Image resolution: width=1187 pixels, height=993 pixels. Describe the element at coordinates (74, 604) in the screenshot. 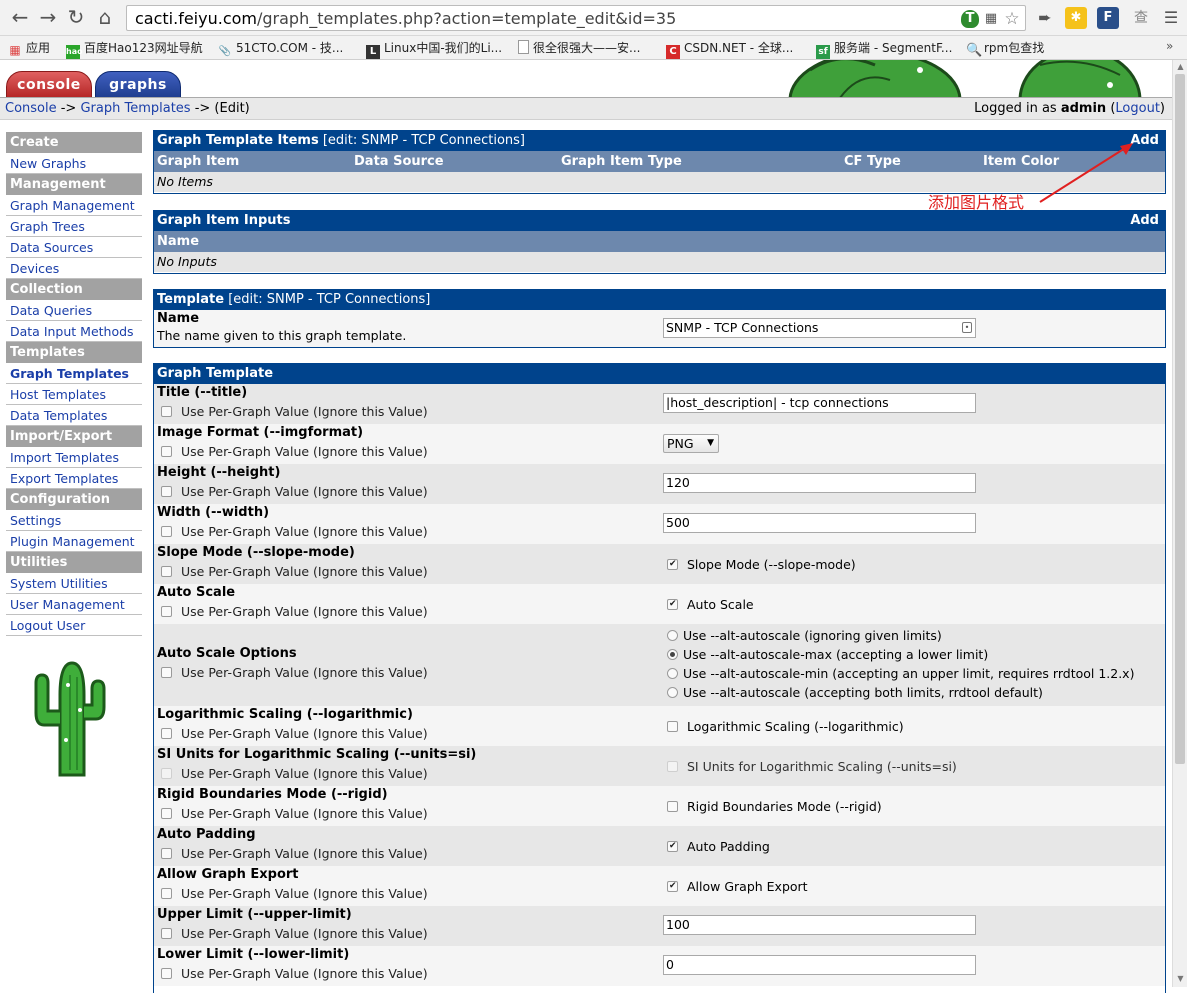

I see `sidebar-item-user-management: User Management` at that location.